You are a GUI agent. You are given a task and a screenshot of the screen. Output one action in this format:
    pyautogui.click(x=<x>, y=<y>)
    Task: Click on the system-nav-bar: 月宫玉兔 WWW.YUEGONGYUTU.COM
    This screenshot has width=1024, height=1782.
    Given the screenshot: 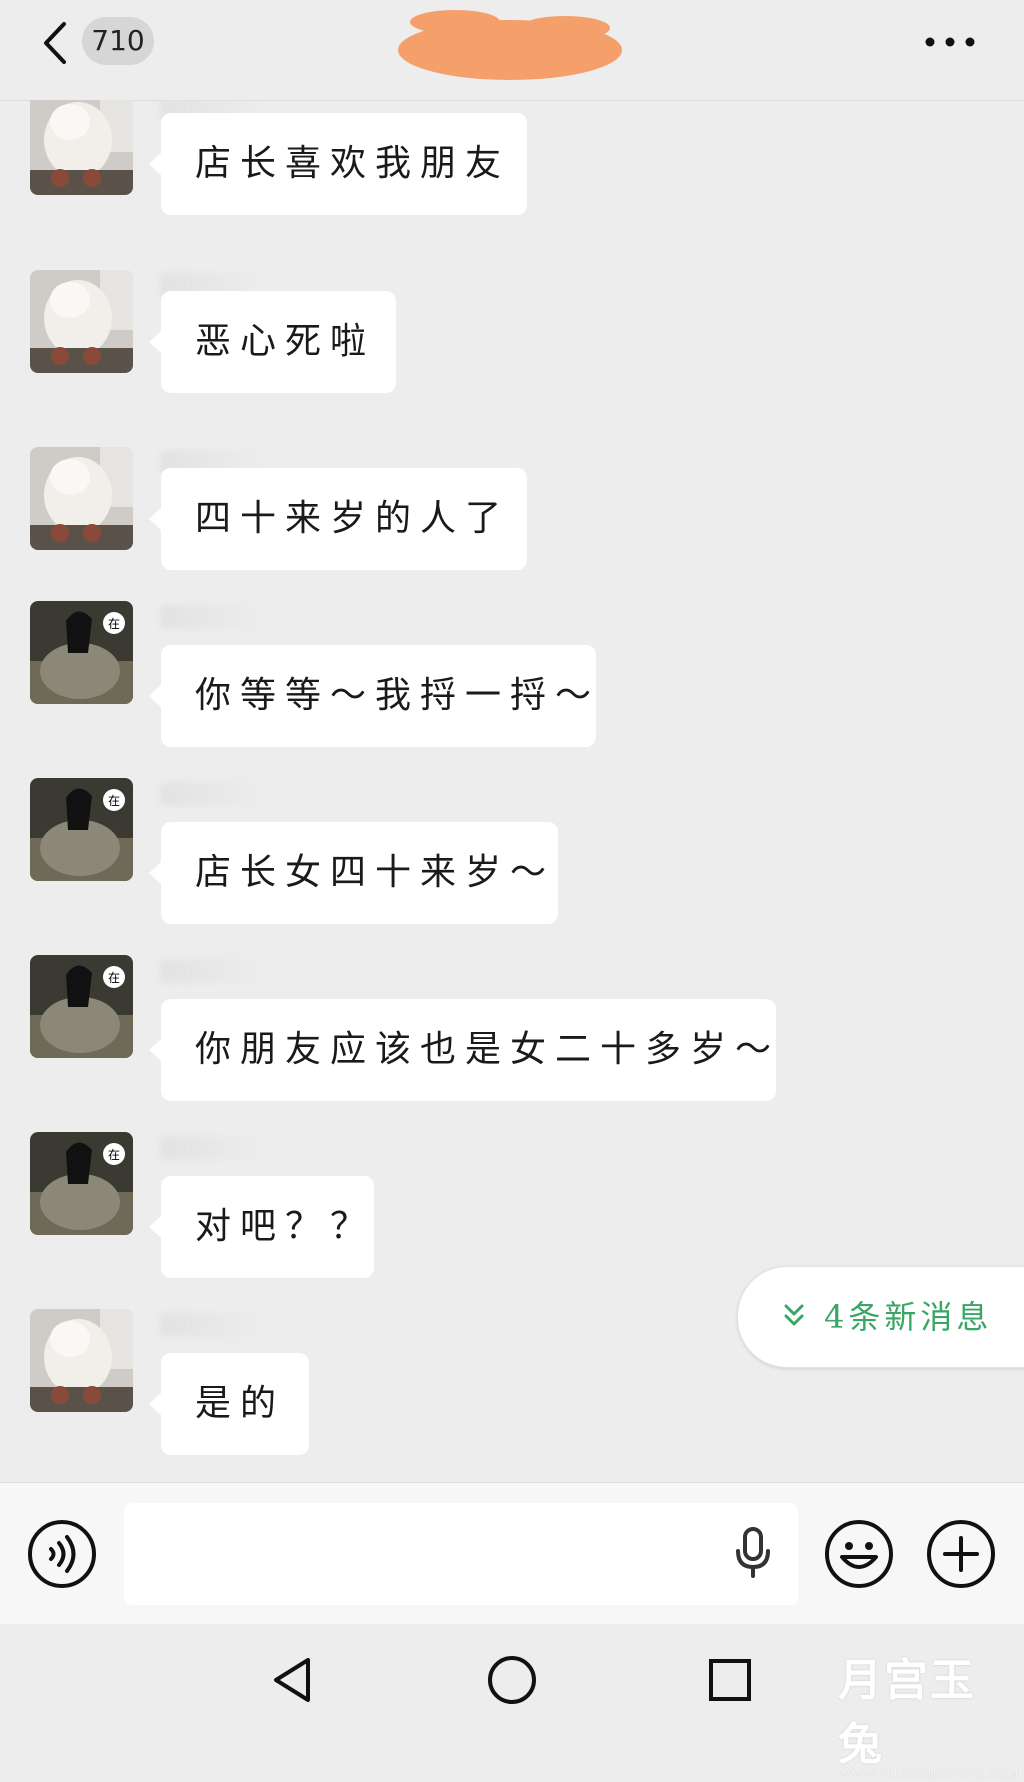 What is the action you would take?
    pyautogui.click(x=512, y=1703)
    